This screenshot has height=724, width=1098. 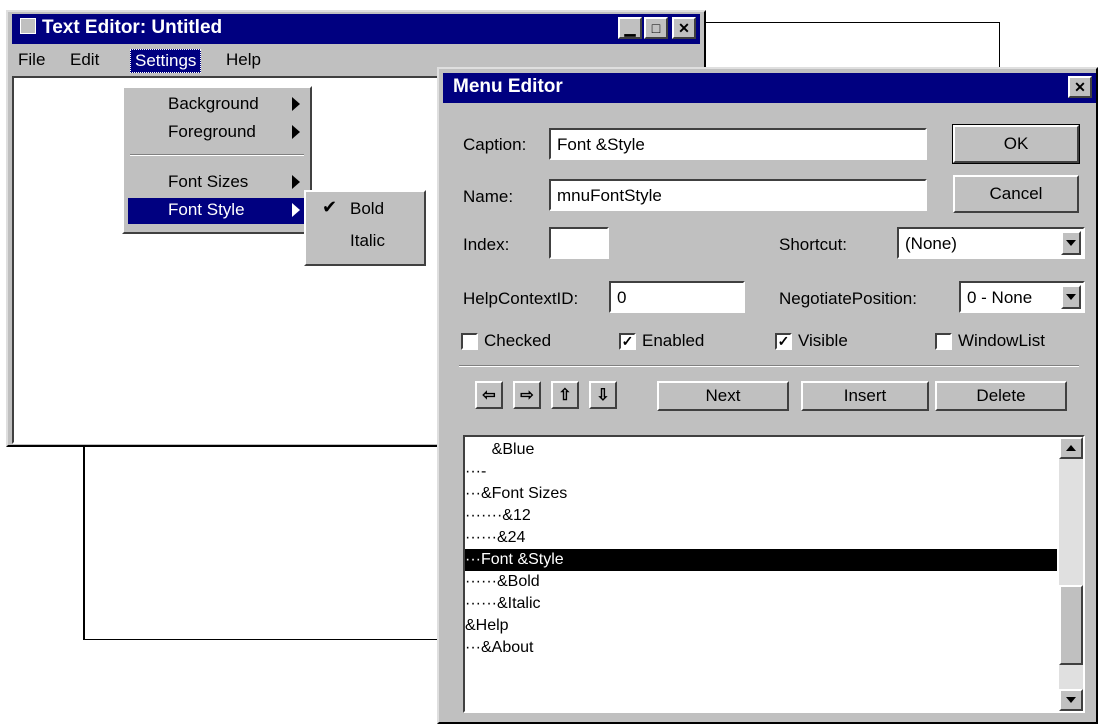 I want to click on negotiateposition-combo: 0 - None, so click(x=1022, y=297).